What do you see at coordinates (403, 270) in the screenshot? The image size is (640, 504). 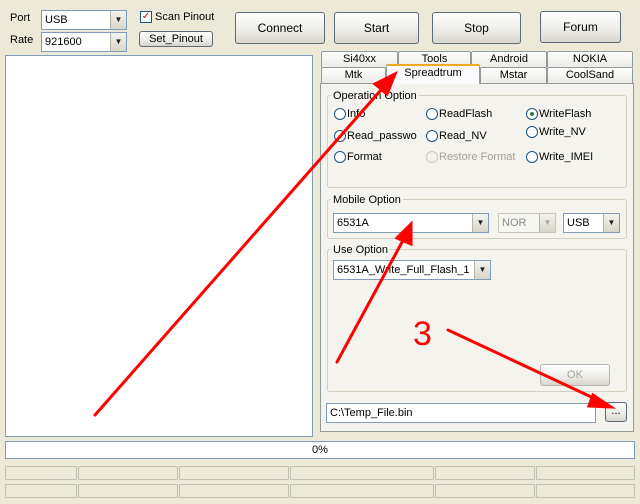 I see `use-mode-value: 6531A_Write_Full_Flash_1` at bounding box center [403, 270].